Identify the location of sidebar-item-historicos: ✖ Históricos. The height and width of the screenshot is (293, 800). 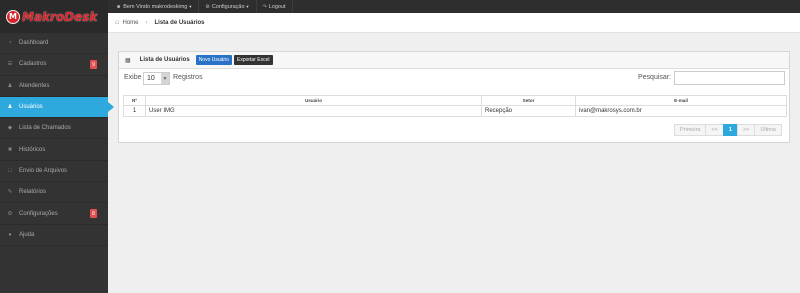
(54, 150).